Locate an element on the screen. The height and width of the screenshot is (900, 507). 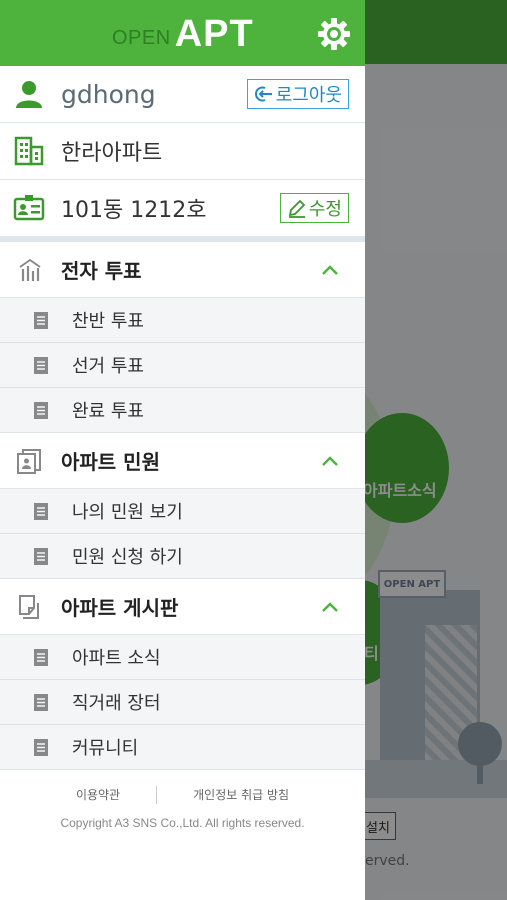
section-header-e-vote: 전자 투표 is located at coordinates (182, 270).